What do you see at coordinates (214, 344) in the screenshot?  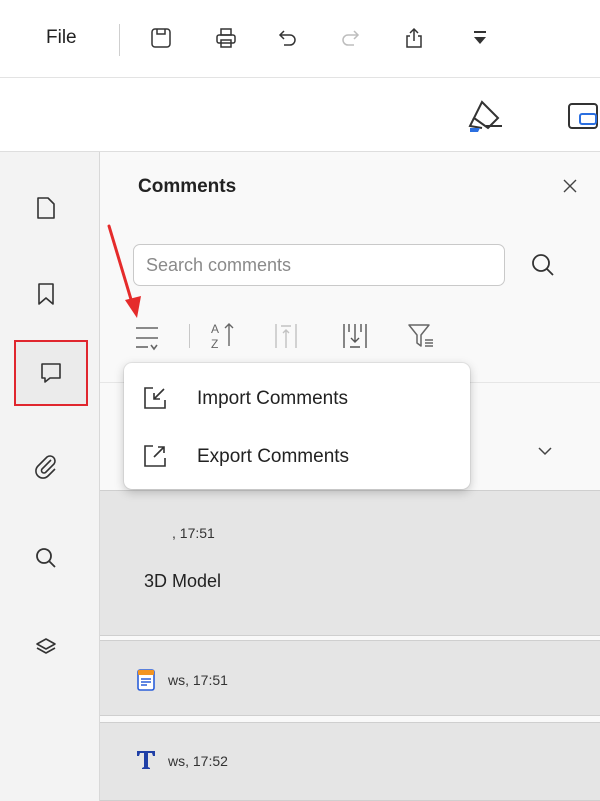 I see `svg-text: Z` at bounding box center [214, 344].